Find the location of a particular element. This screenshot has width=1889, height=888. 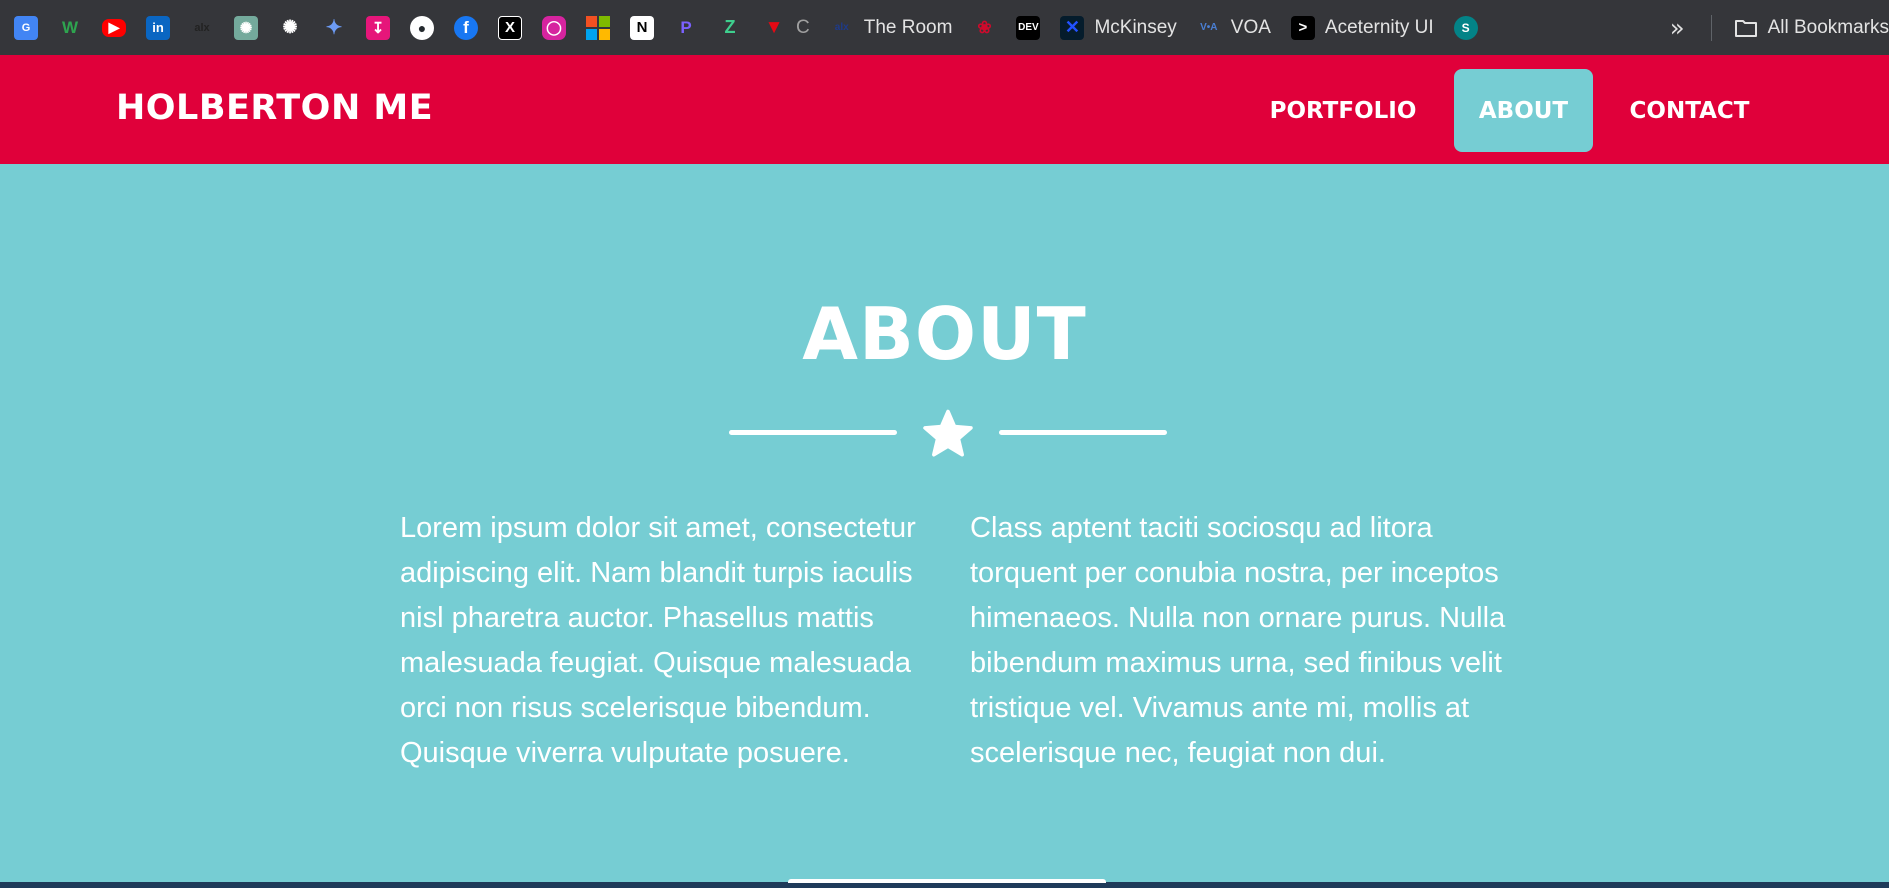

bookmark-linkedin: in is located at coordinates (158, 28).